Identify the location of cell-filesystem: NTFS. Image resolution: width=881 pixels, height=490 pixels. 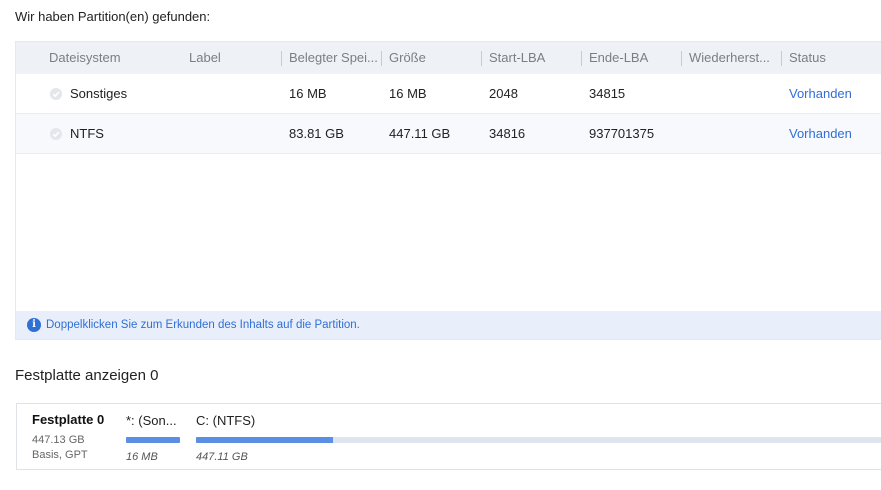
(87, 133).